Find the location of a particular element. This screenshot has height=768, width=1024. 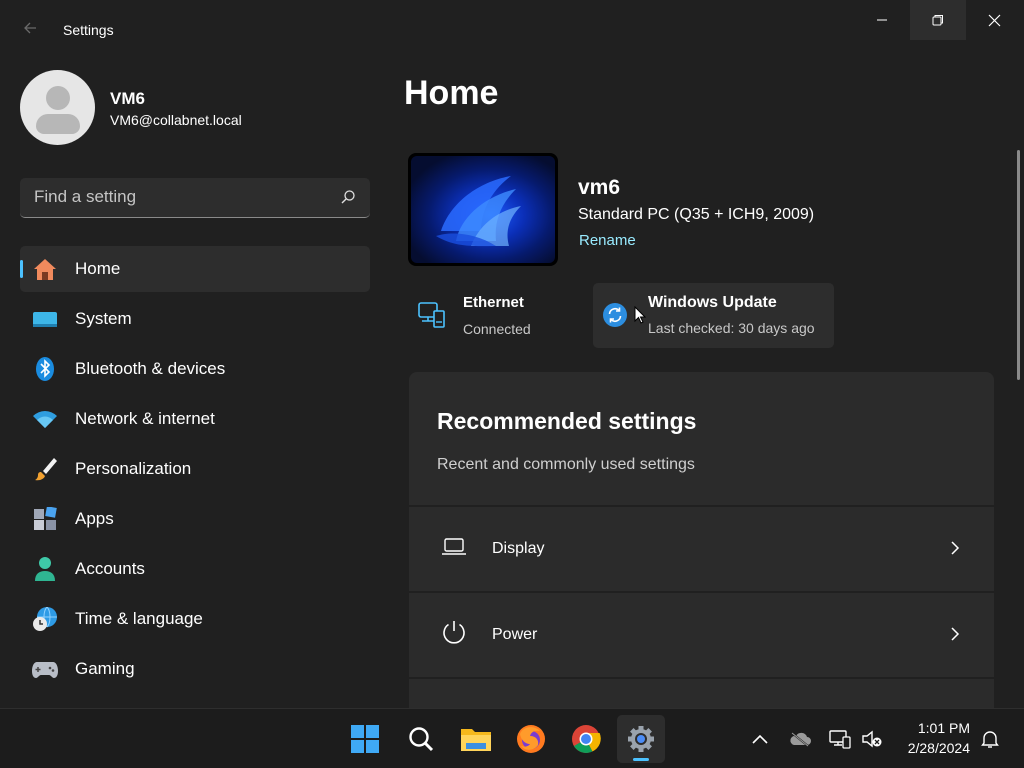

mouse-cursor-icon is located at coordinates (640, 315).